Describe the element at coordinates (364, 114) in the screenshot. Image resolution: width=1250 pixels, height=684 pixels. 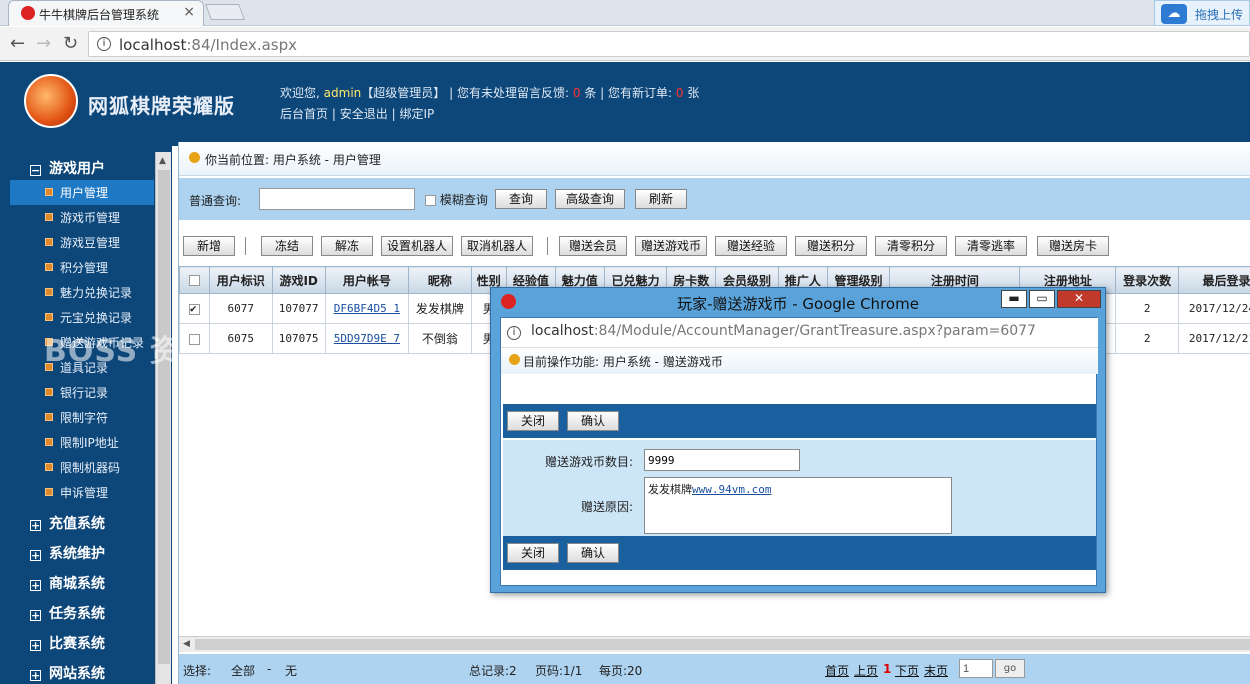
I see `logout-link: 安全退出` at that location.